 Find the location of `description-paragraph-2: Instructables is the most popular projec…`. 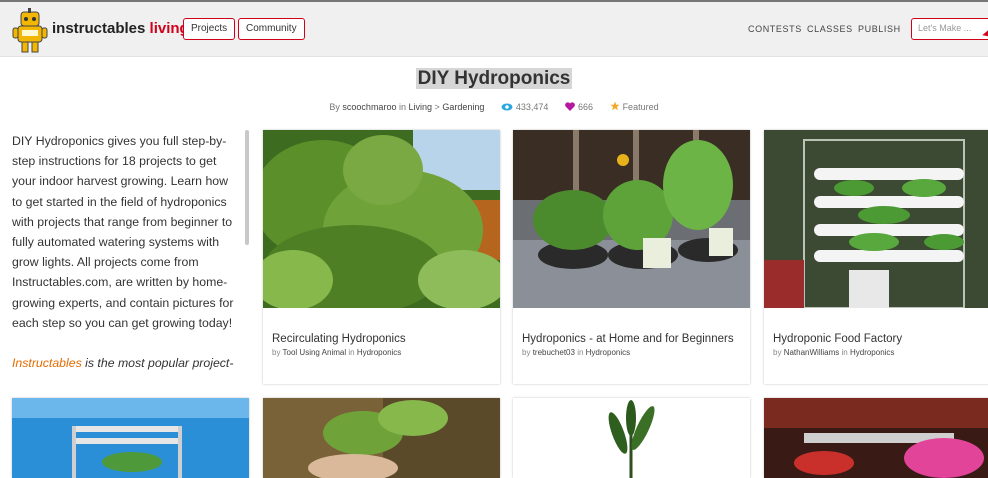

description-paragraph-2: Instructables is the most popular projec… is located at coordinates (123, 363).